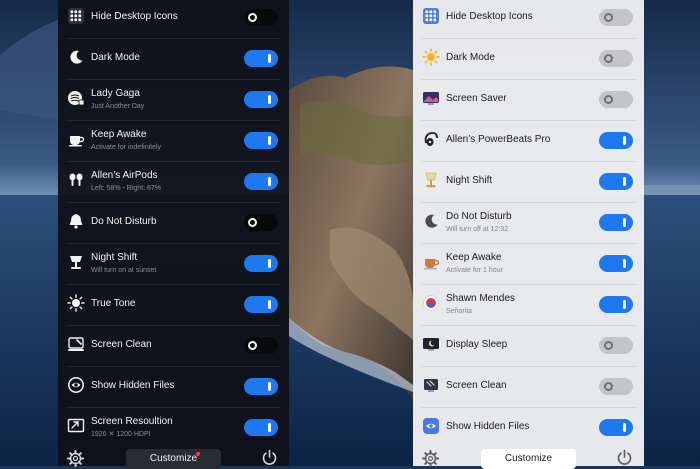  What do you see at coordinates (76, 221) in the screenshot?
I see `bell-icon` at bounding box center [76, 221].